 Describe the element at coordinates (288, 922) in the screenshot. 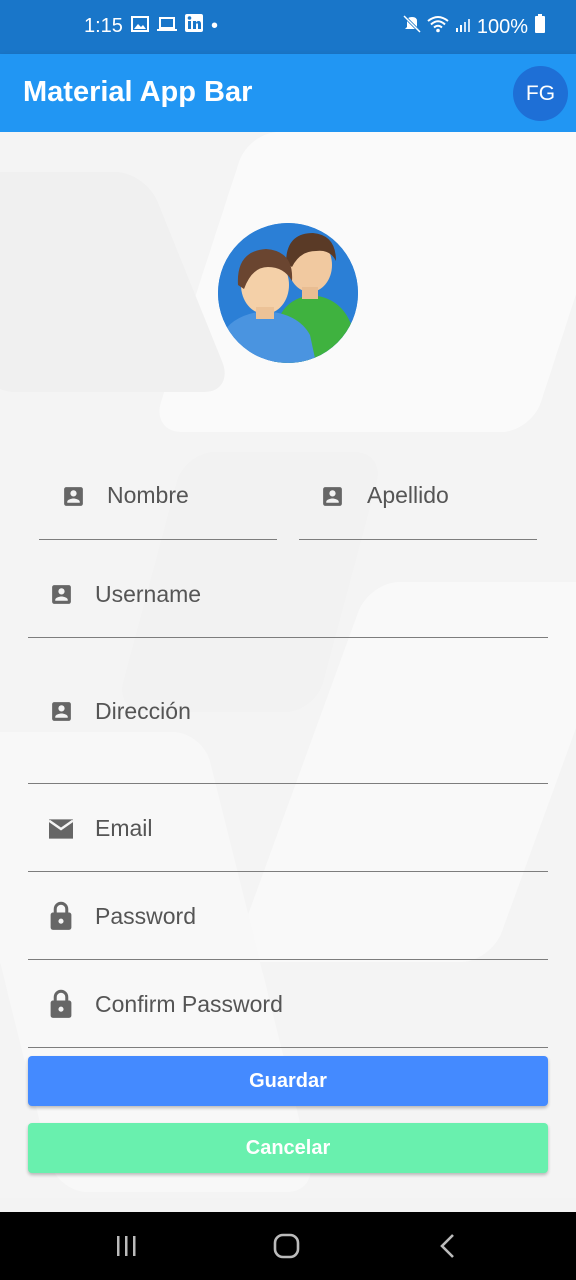

I see `password-field: Password` at that location.